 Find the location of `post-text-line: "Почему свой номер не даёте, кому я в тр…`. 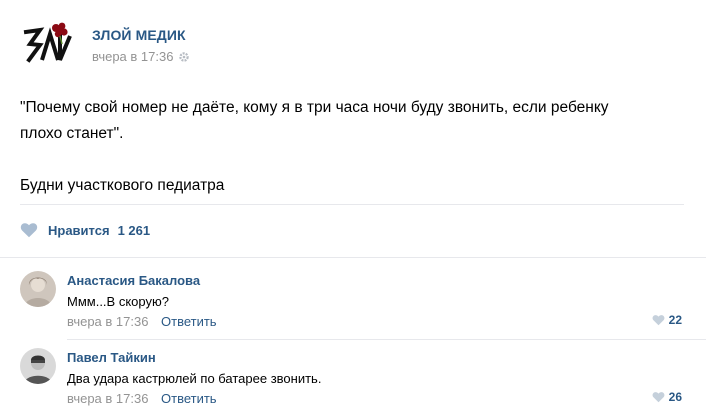

post-text-line: "Почему свой номер не даёте, кому я в тр… is located at coordinates (314, 107).